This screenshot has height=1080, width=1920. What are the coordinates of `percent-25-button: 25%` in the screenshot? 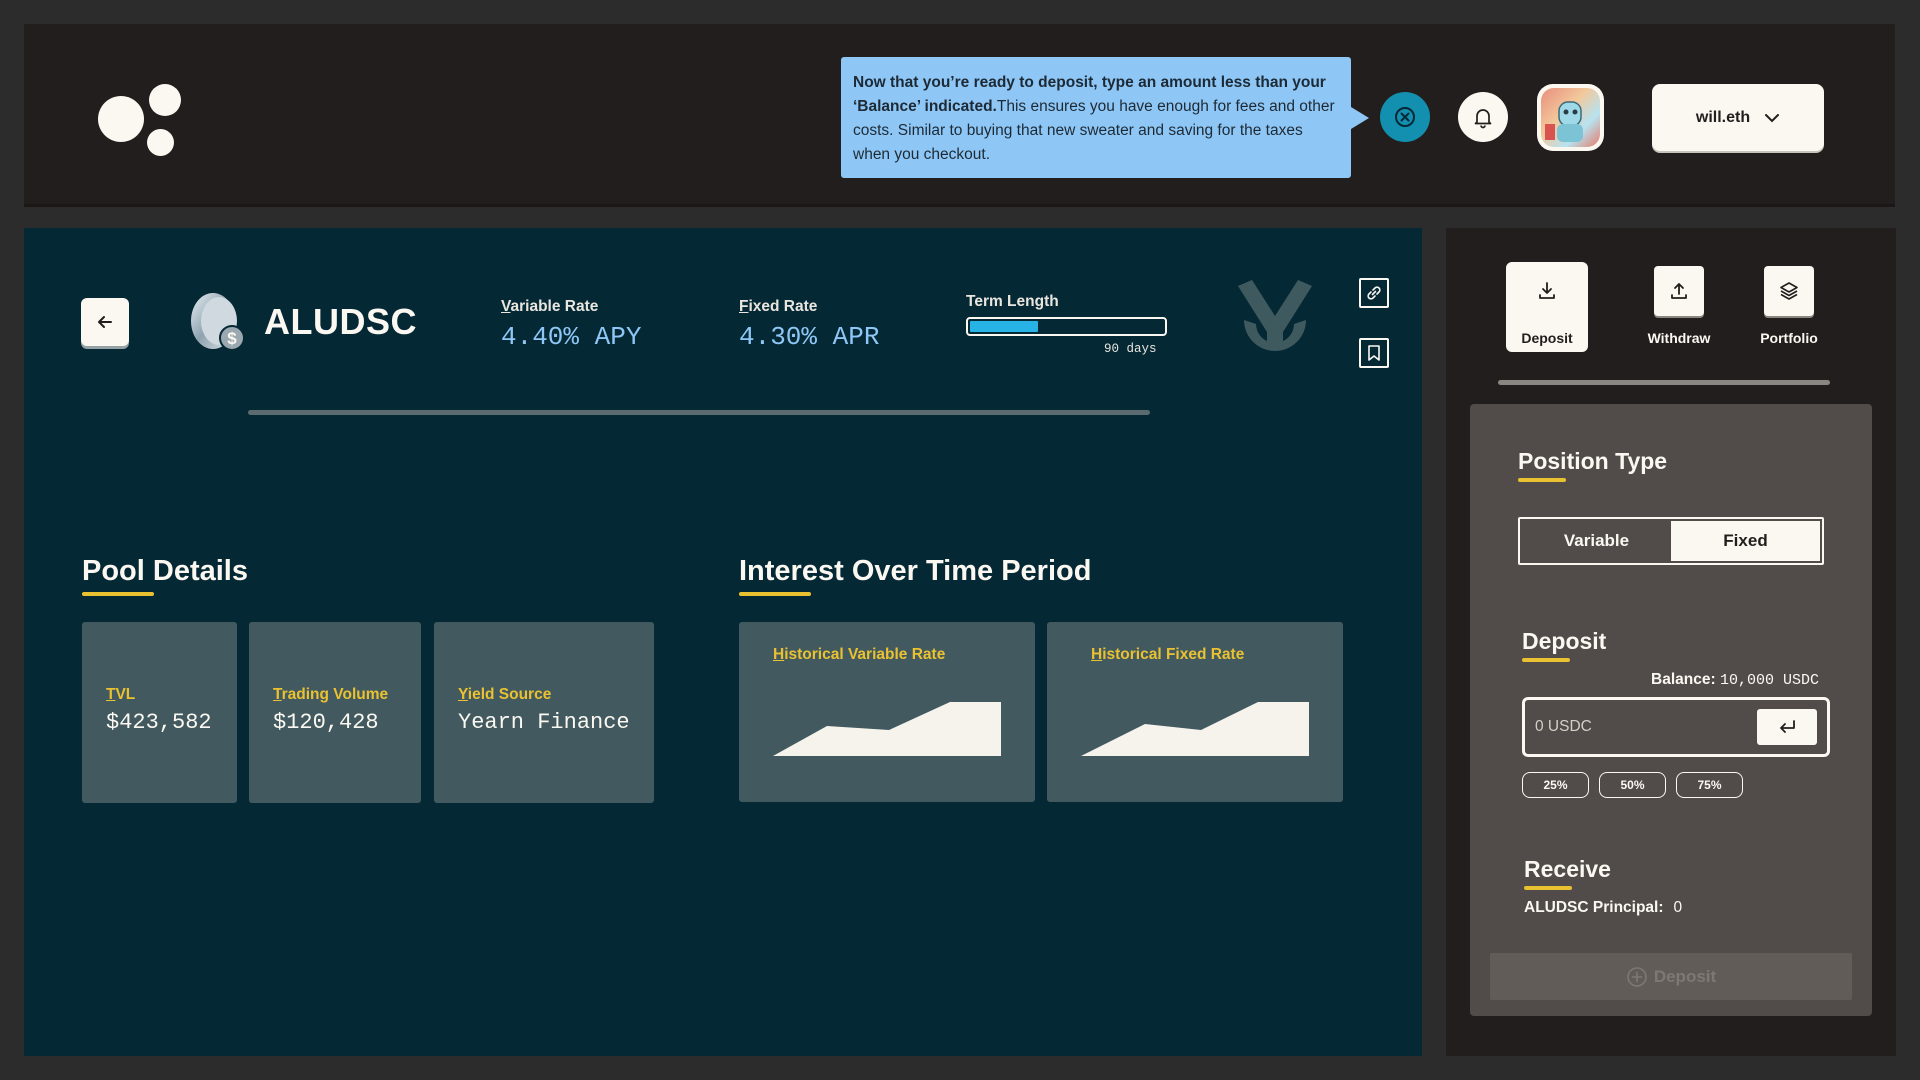 It's located at (1555, 785).